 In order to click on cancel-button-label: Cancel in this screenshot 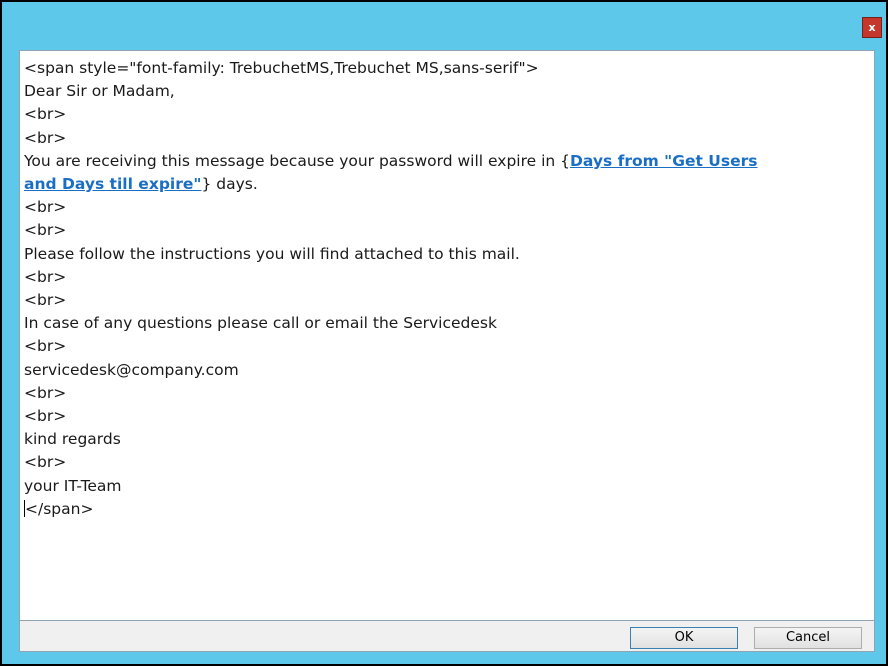, I will do `click(808, 637)`.